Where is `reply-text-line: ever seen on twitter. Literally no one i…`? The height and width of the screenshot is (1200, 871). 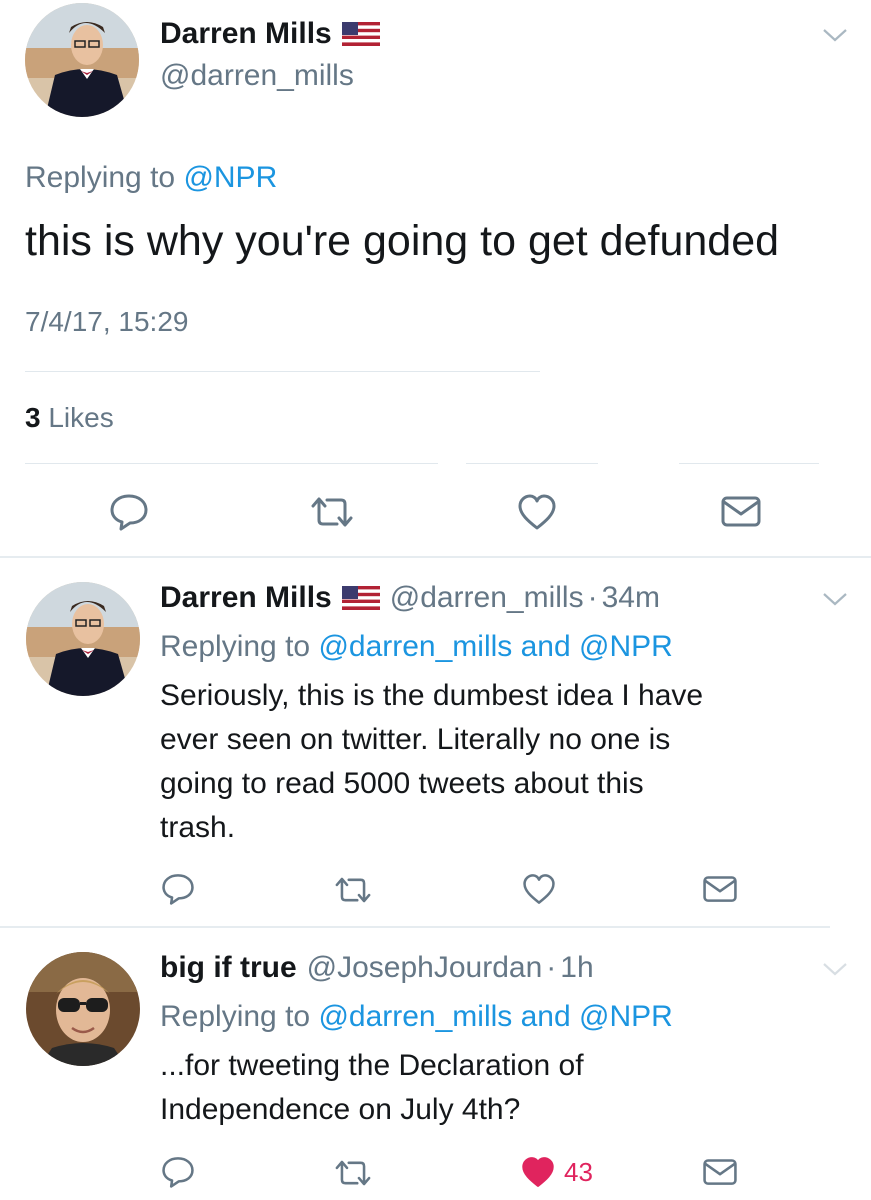
reply-text-line: ever seen on twitter. Literally no one i… is located at coordinates (415, 739).